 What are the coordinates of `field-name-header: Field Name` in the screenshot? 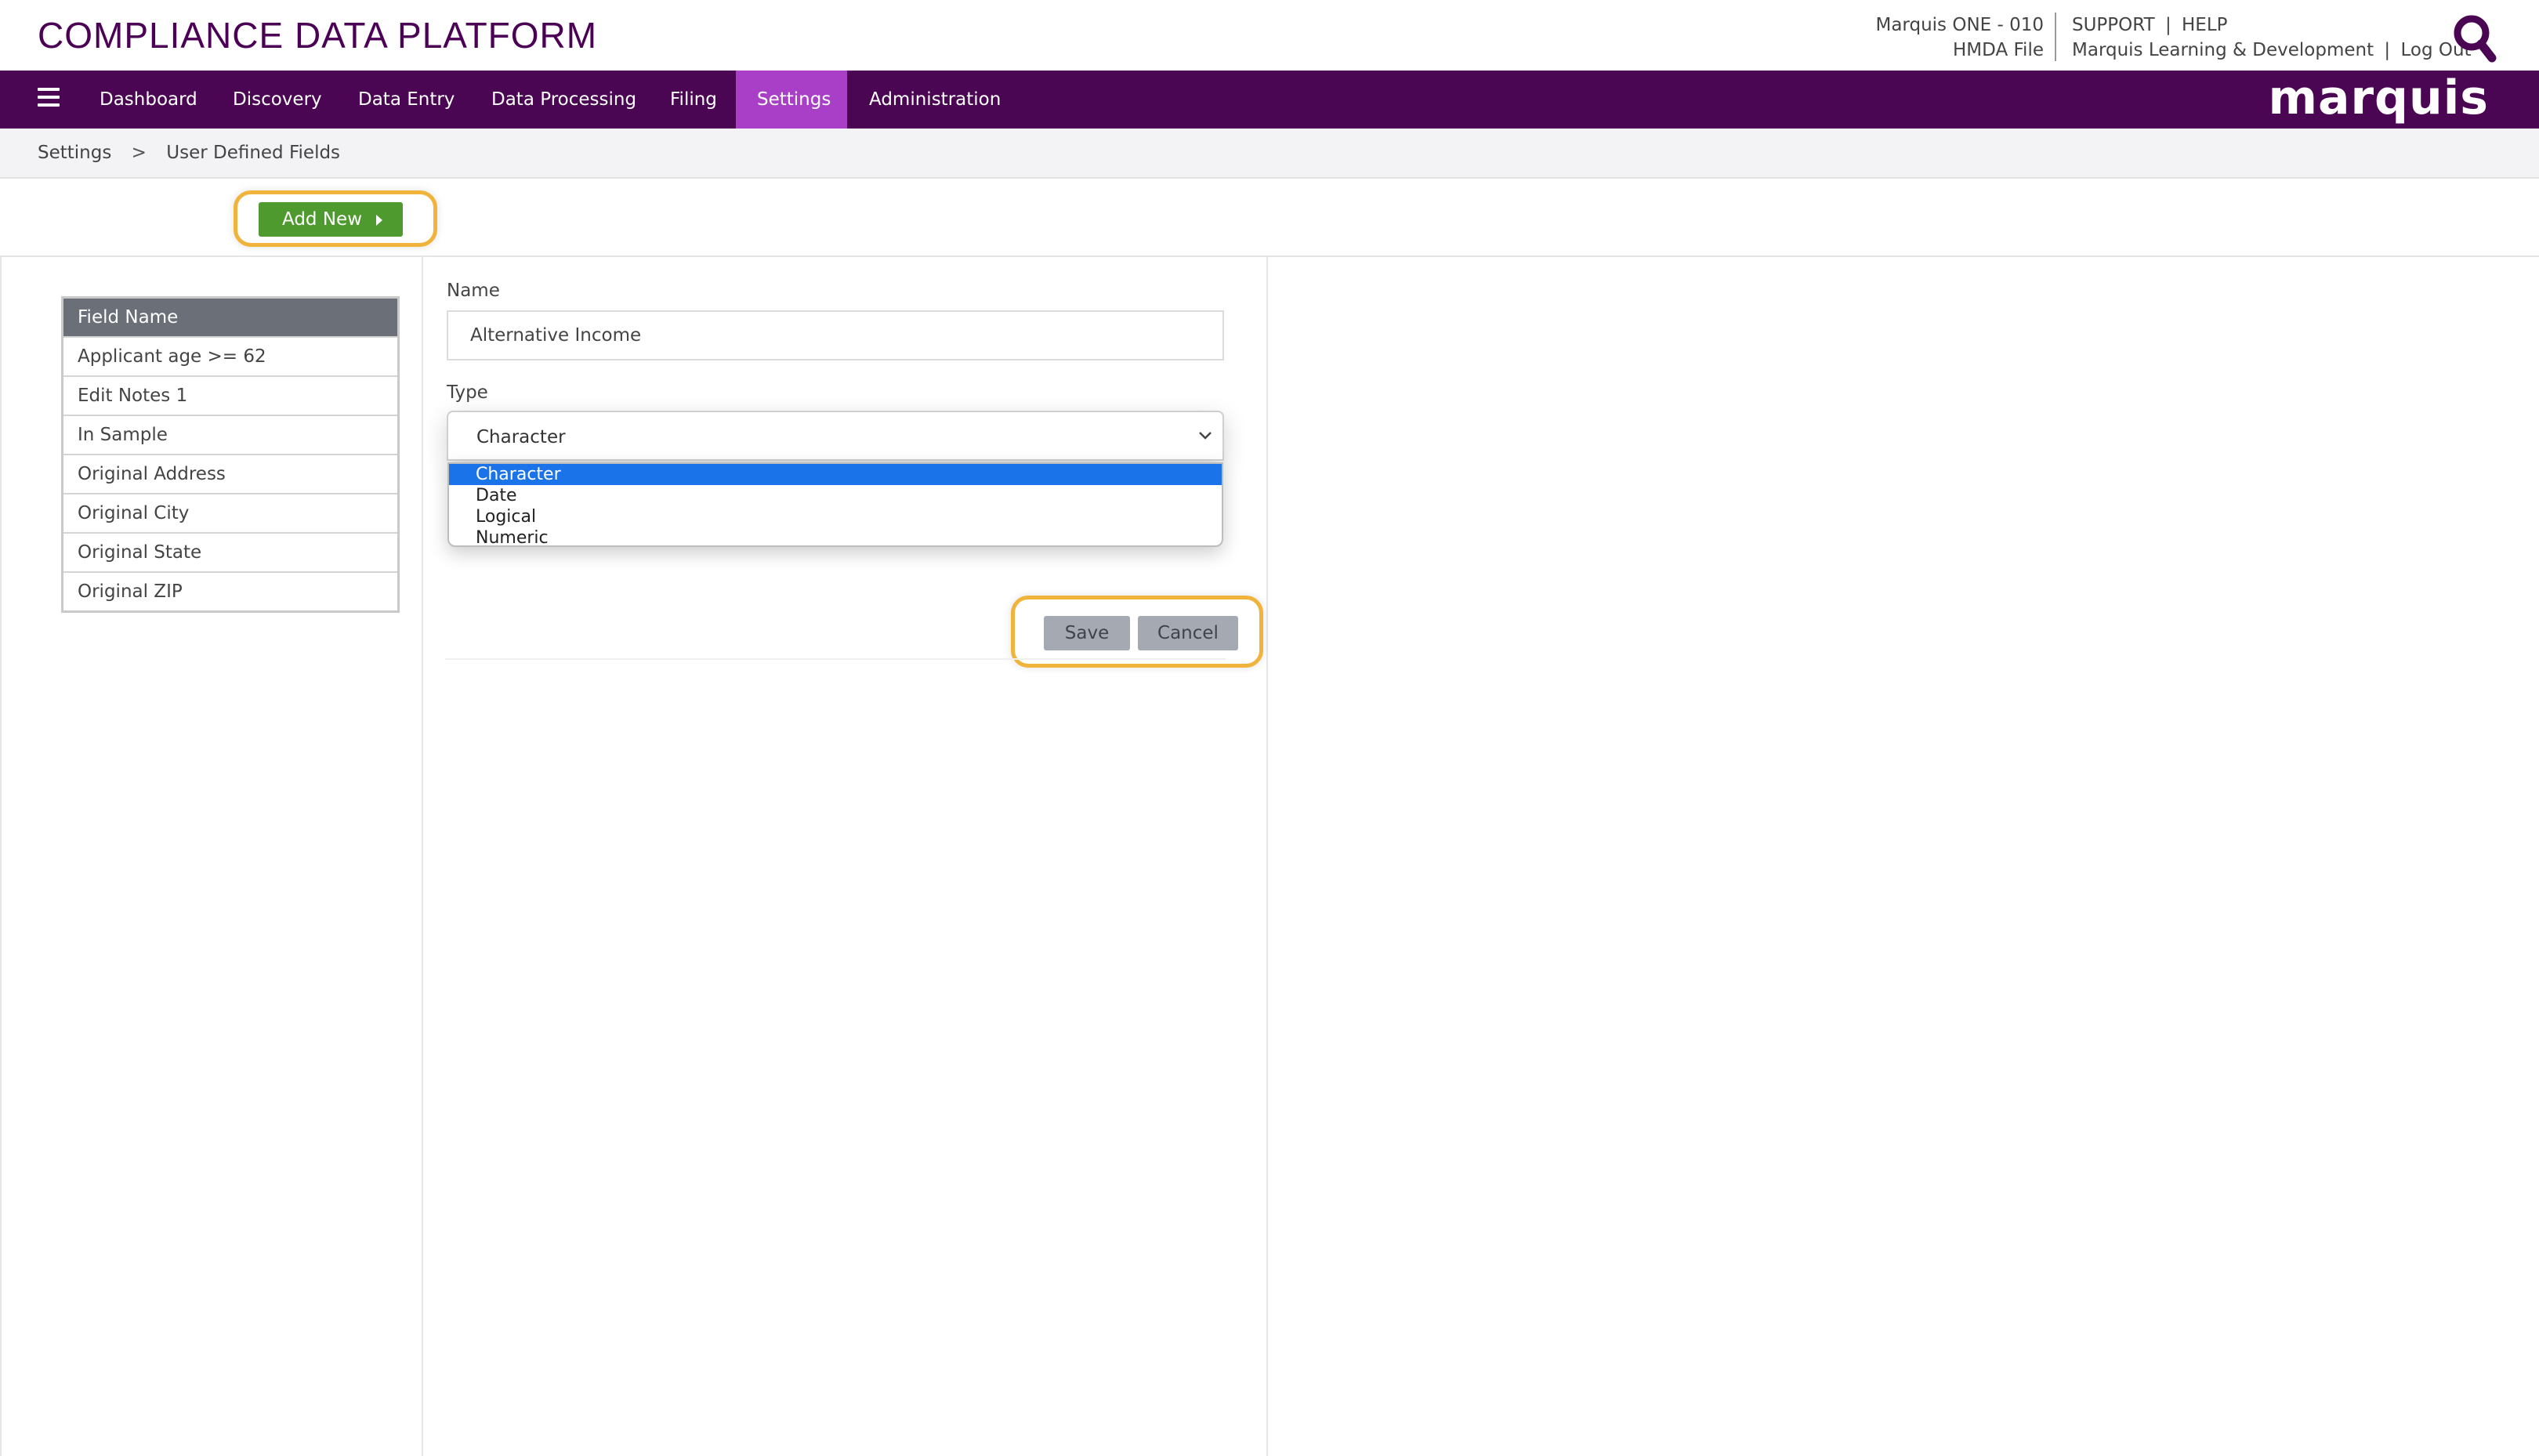 It's located at (230, 317).